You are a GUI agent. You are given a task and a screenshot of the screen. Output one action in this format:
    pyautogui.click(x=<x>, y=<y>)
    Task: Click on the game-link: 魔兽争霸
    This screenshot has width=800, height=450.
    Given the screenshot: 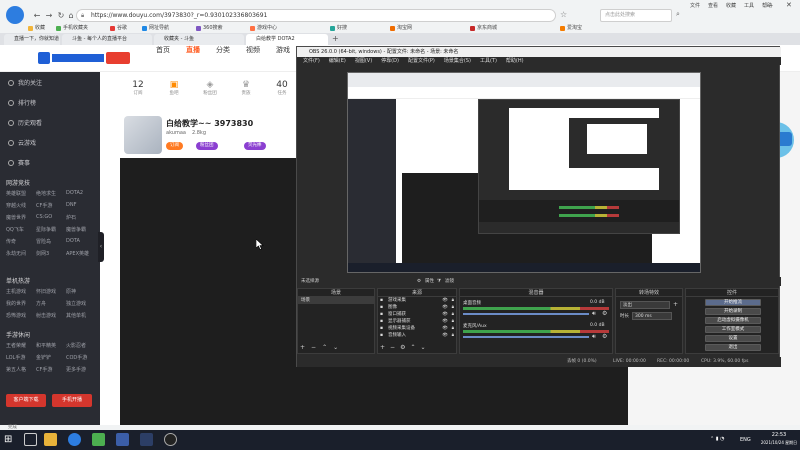 What is the action you would take?
    pyautogui.click(x=81, y=229)
    